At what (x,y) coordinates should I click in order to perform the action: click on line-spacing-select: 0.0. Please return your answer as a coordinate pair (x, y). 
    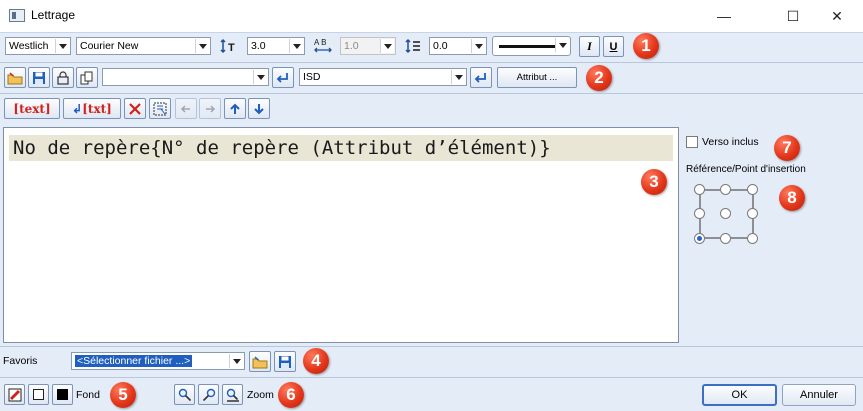
    Looking at the image, I should click on (458, 46).